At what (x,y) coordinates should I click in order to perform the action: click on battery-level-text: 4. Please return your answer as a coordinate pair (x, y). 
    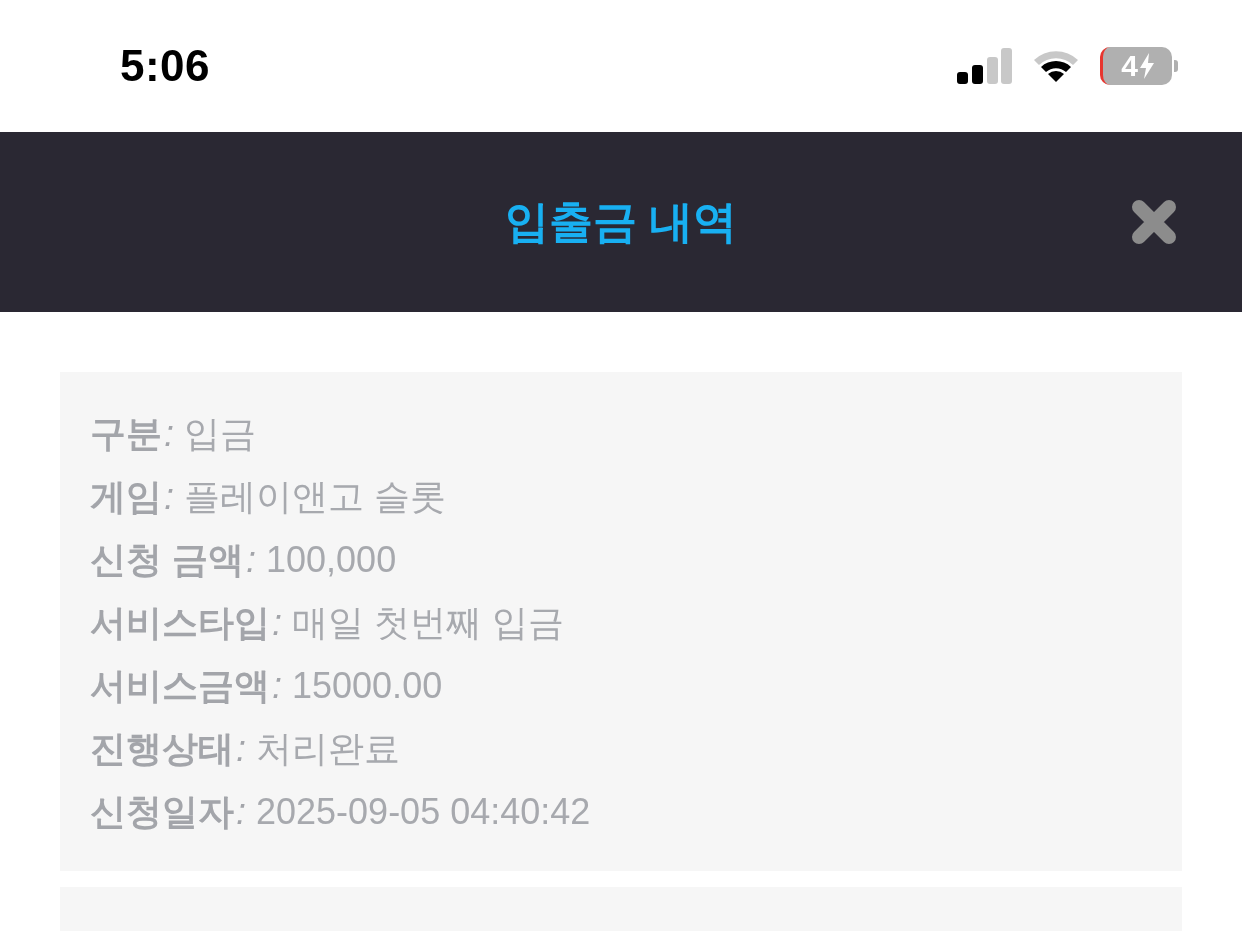
    Looking at the image, I should click on (1129, 66).